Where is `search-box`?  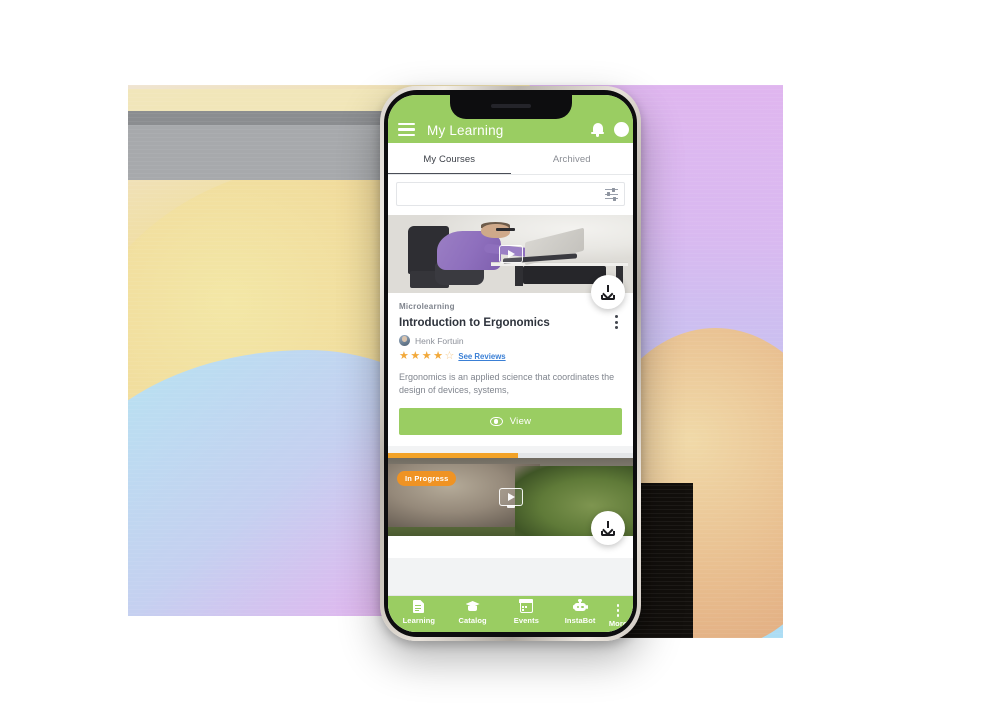
search-box is located at coordinates (510, 194).